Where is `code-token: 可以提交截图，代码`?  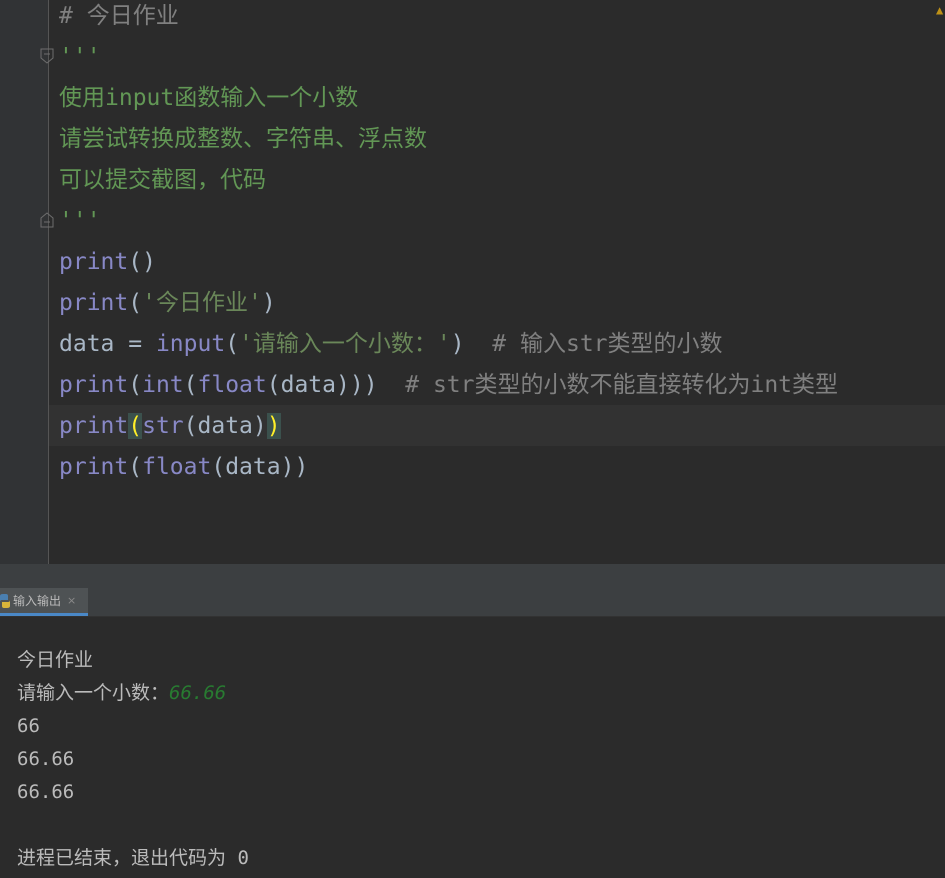
code-token: 可以提交截图，代码 is located at coordinates (162, 180).